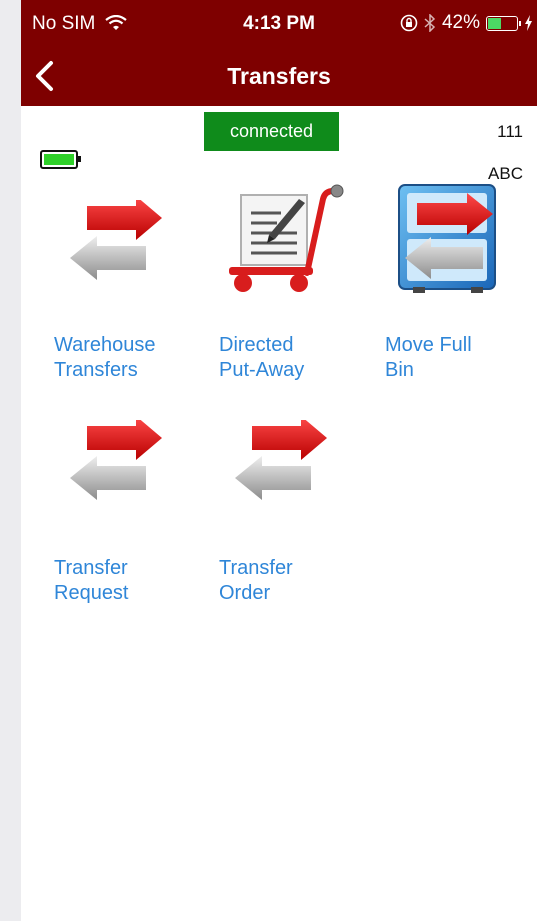  Describe the element at coordinates (271, 131) in the screenshot. I see `connection-status-badge: connected` at that location.